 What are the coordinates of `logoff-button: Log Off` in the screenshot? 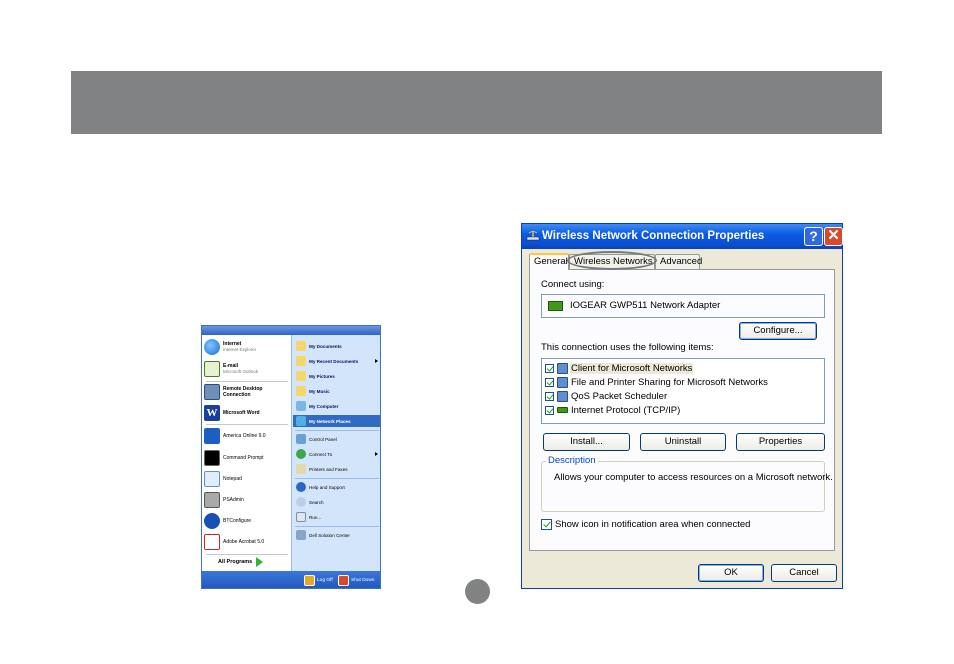 It's located at (318, 580).